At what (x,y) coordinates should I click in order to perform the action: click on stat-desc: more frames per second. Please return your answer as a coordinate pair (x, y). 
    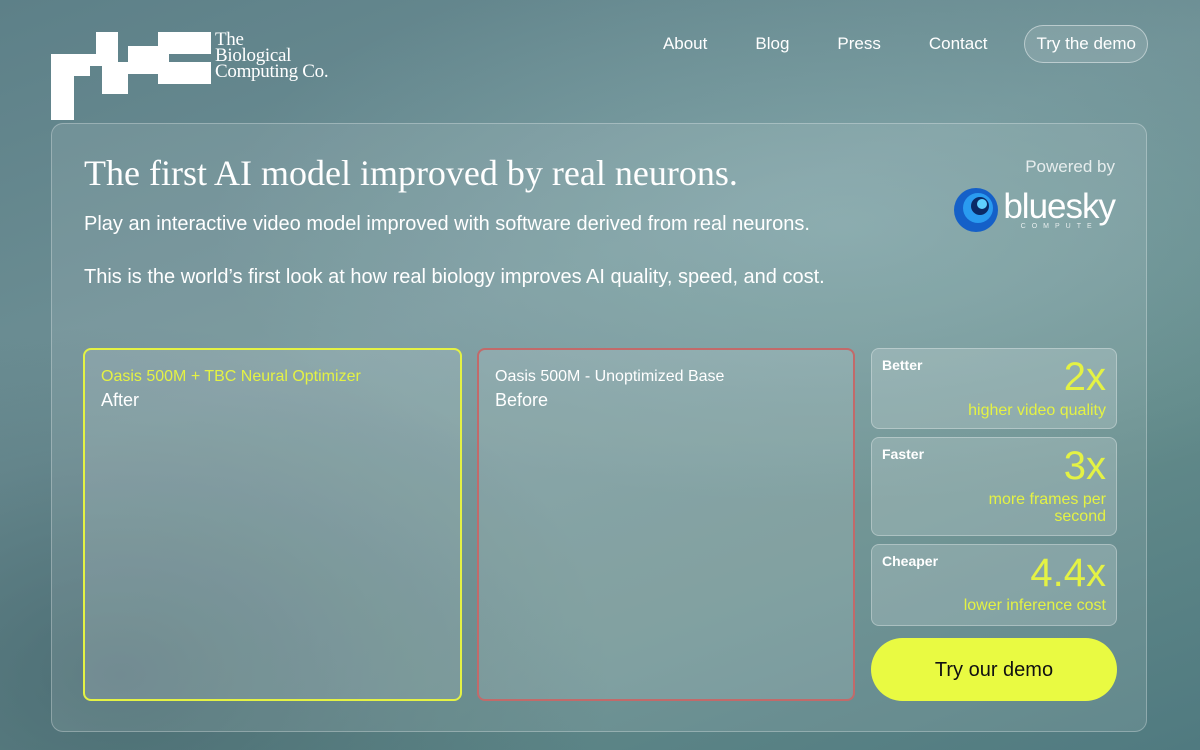
    Looking at the image, I should click on (1047, 508).